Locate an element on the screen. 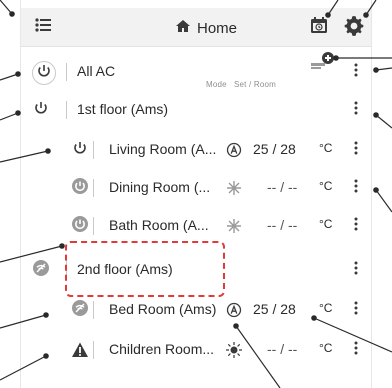  settings-button is located at coordinates (354, 27).